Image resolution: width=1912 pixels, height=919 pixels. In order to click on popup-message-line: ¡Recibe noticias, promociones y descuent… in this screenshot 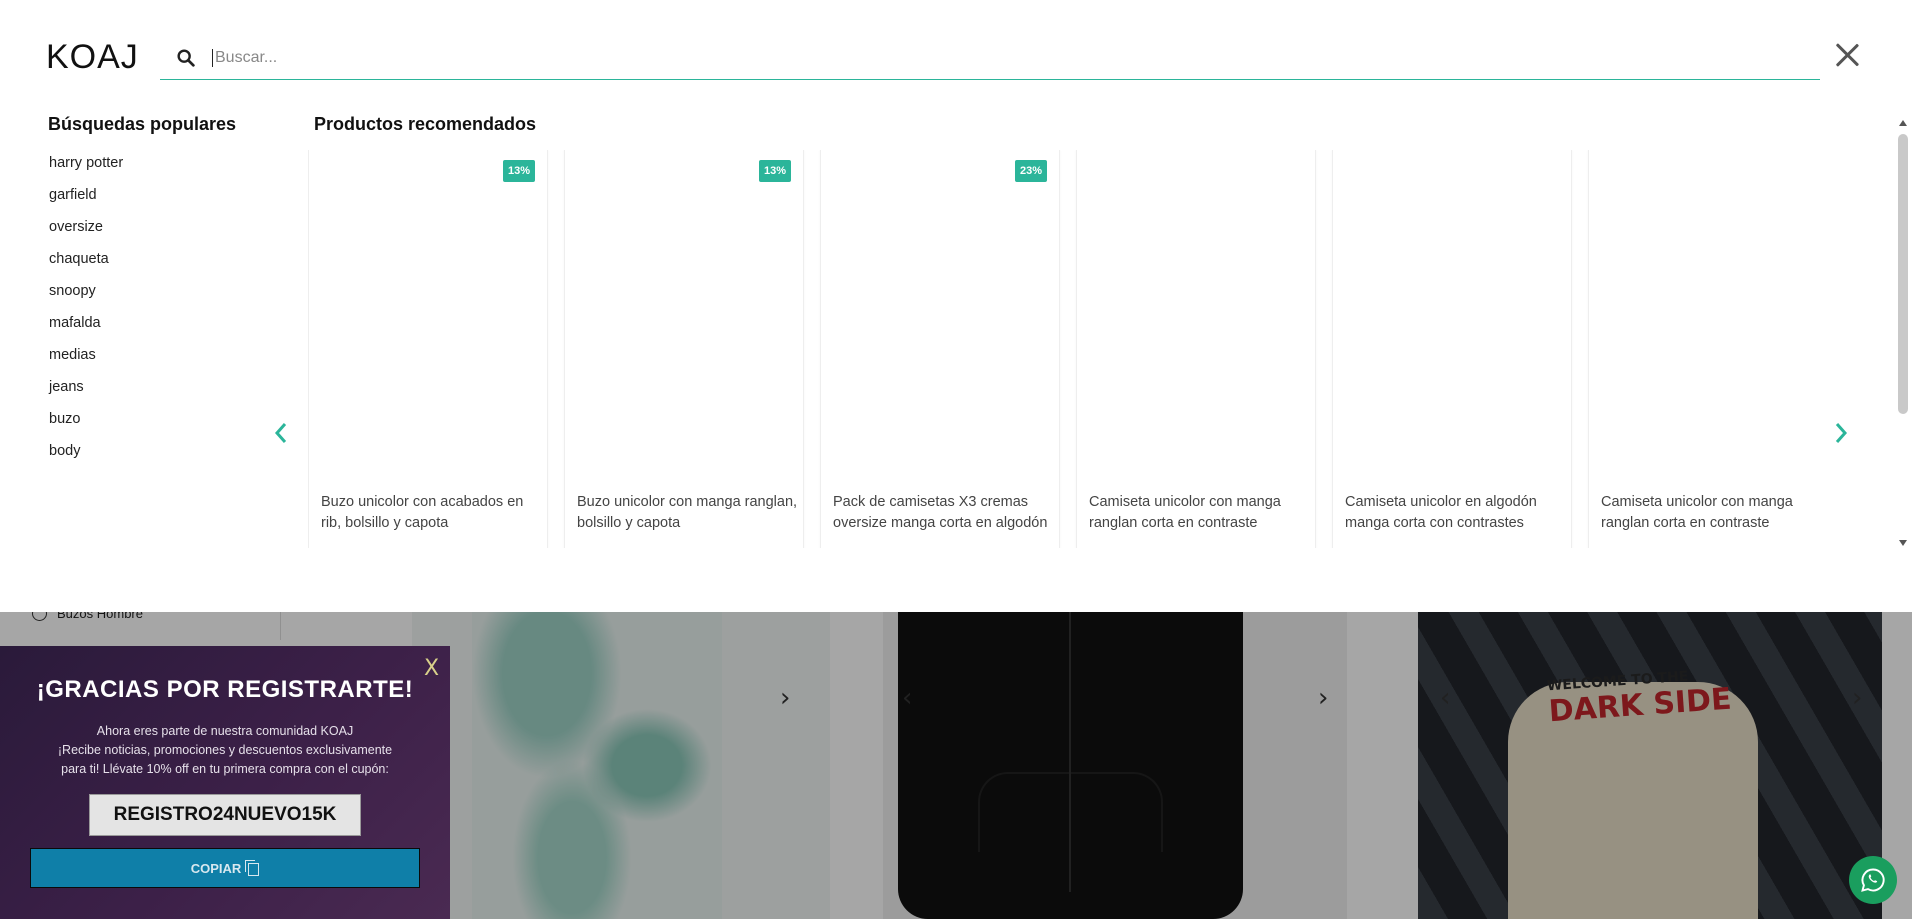, I will do `click(225, 750)`.